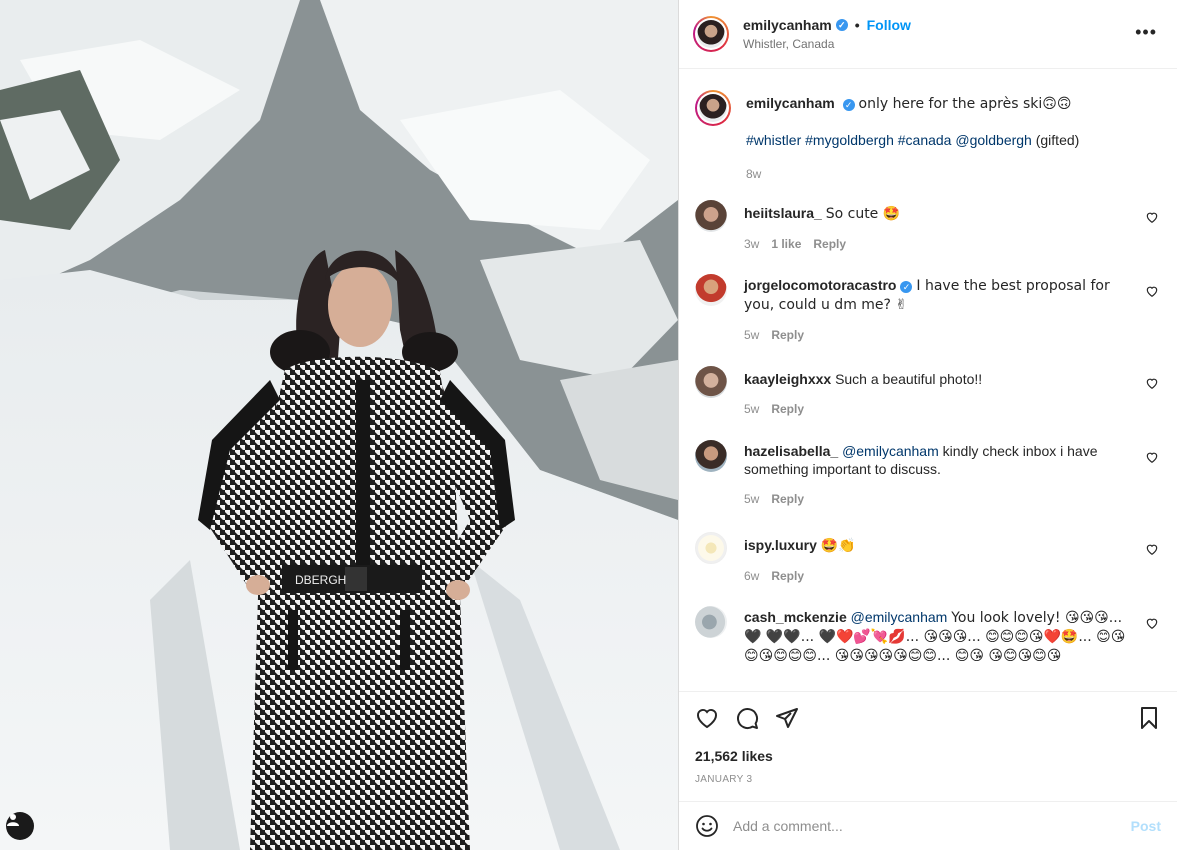 The height and width of the screenshot is (850, 1177). What do you see at coordinates (889, 25) in the screenshot?
I see `follow-button: Follow` at bounding box center [889, 25].